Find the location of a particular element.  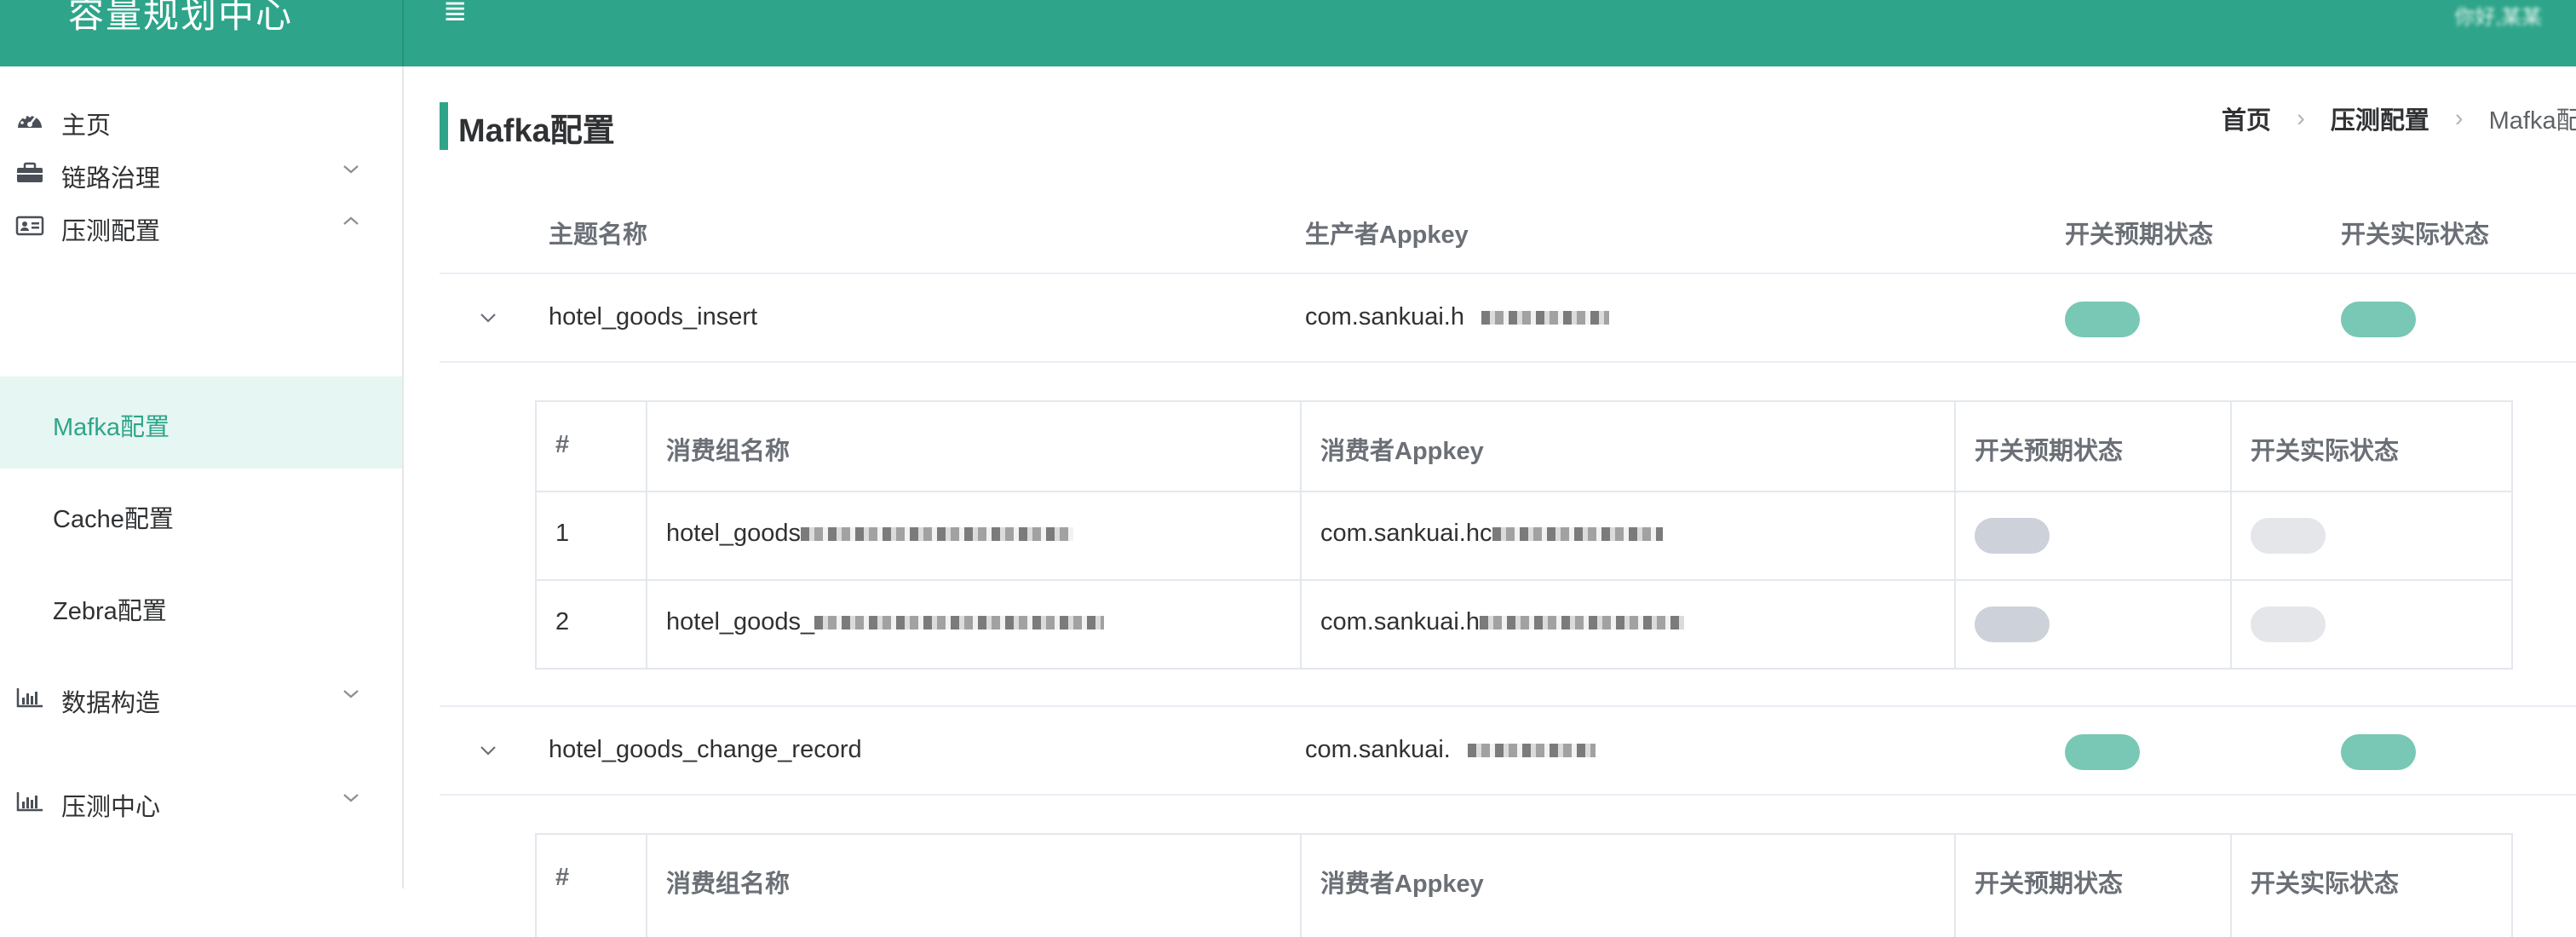

row-1-expand-chevron-down-icon is located at coordinates (488, 317).